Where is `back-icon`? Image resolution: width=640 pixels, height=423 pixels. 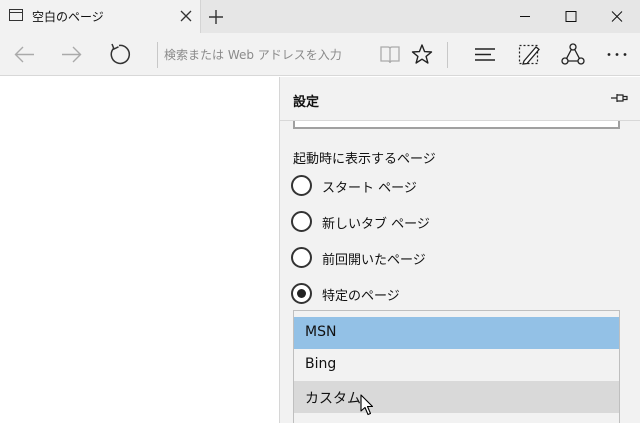 back-icon is located at coordinates (25, 54).